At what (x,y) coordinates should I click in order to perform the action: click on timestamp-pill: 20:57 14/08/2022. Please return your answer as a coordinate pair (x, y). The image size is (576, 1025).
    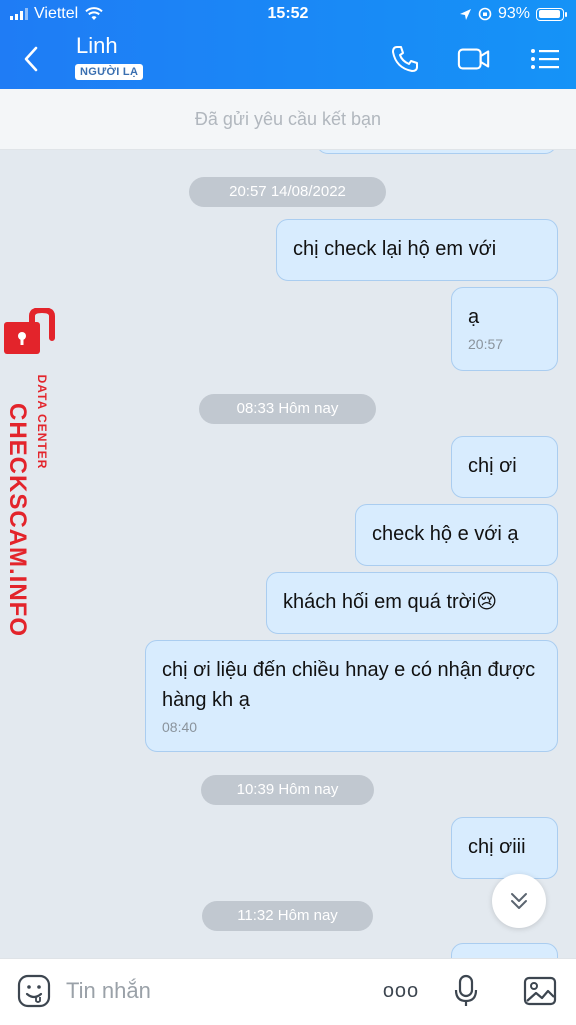
    Looking at the image, I should click on (287, 192).